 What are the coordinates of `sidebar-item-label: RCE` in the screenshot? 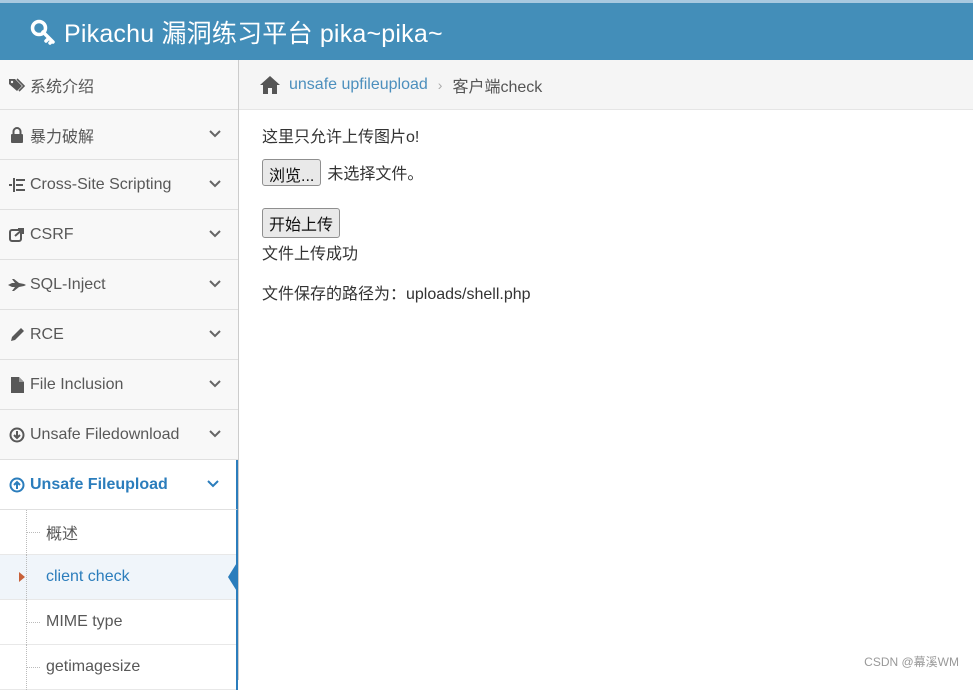 It's located at (47, 335).